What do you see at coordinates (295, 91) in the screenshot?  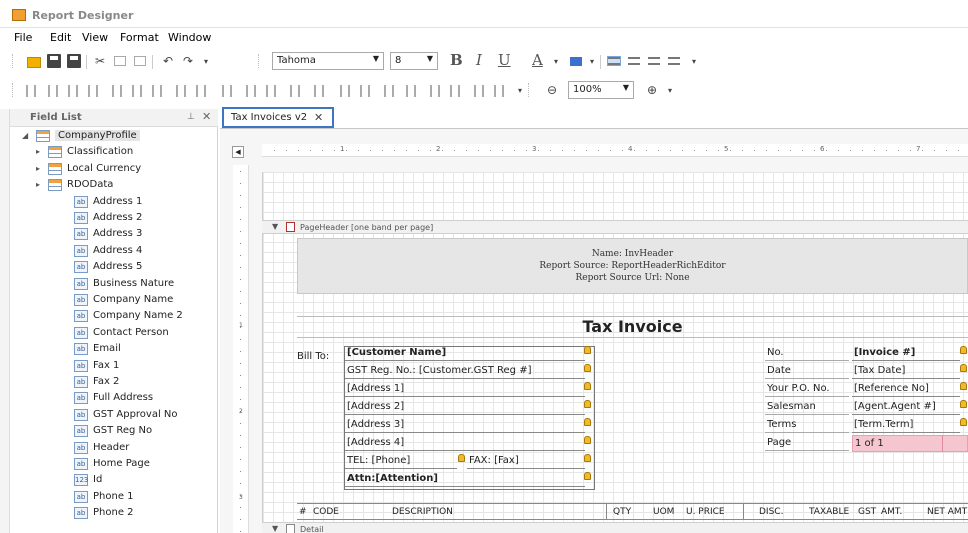 I see `h-spacing-decrease-icon` at bounding box center [295, 91].